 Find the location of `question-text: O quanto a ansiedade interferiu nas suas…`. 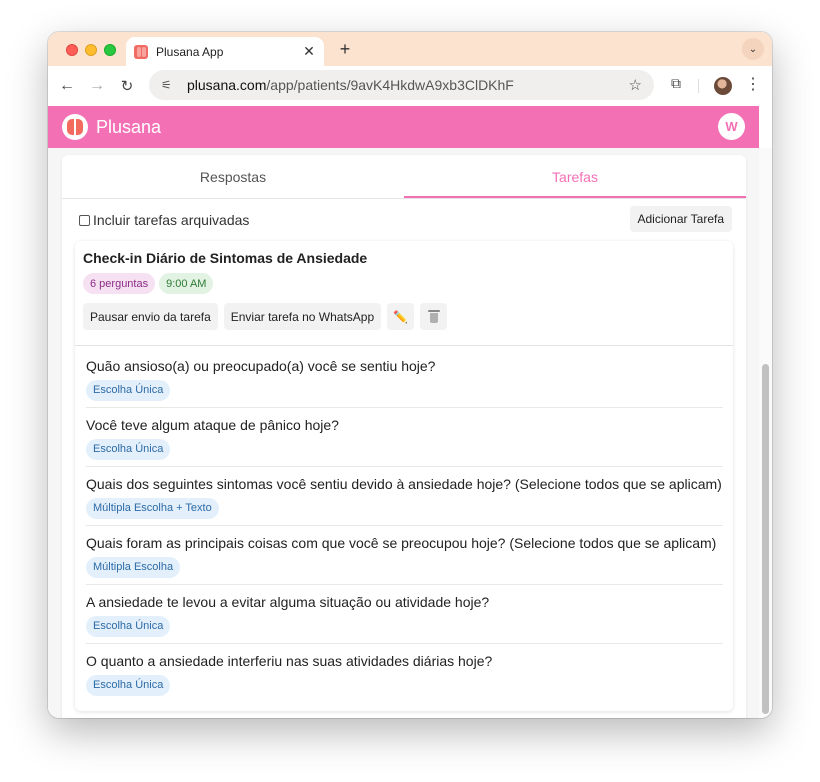

question-text: O quanto a ansiedade interferiu nas suas… is located at coordinates (289, 661).